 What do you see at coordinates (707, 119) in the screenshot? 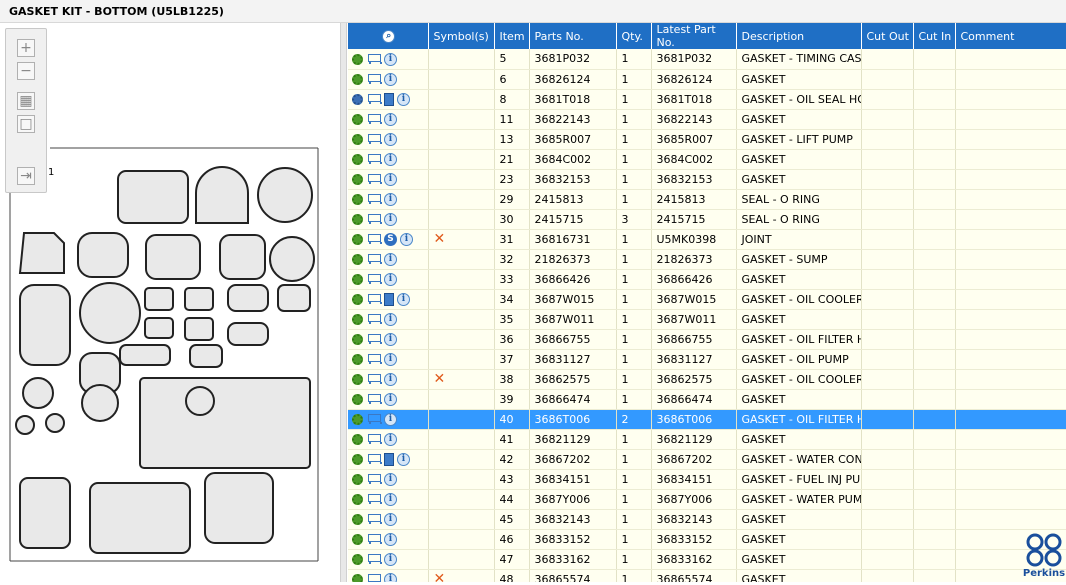
I see `table-row: i 11 36822143 1 36822143 GASKET` at bounding box center [707, 119].